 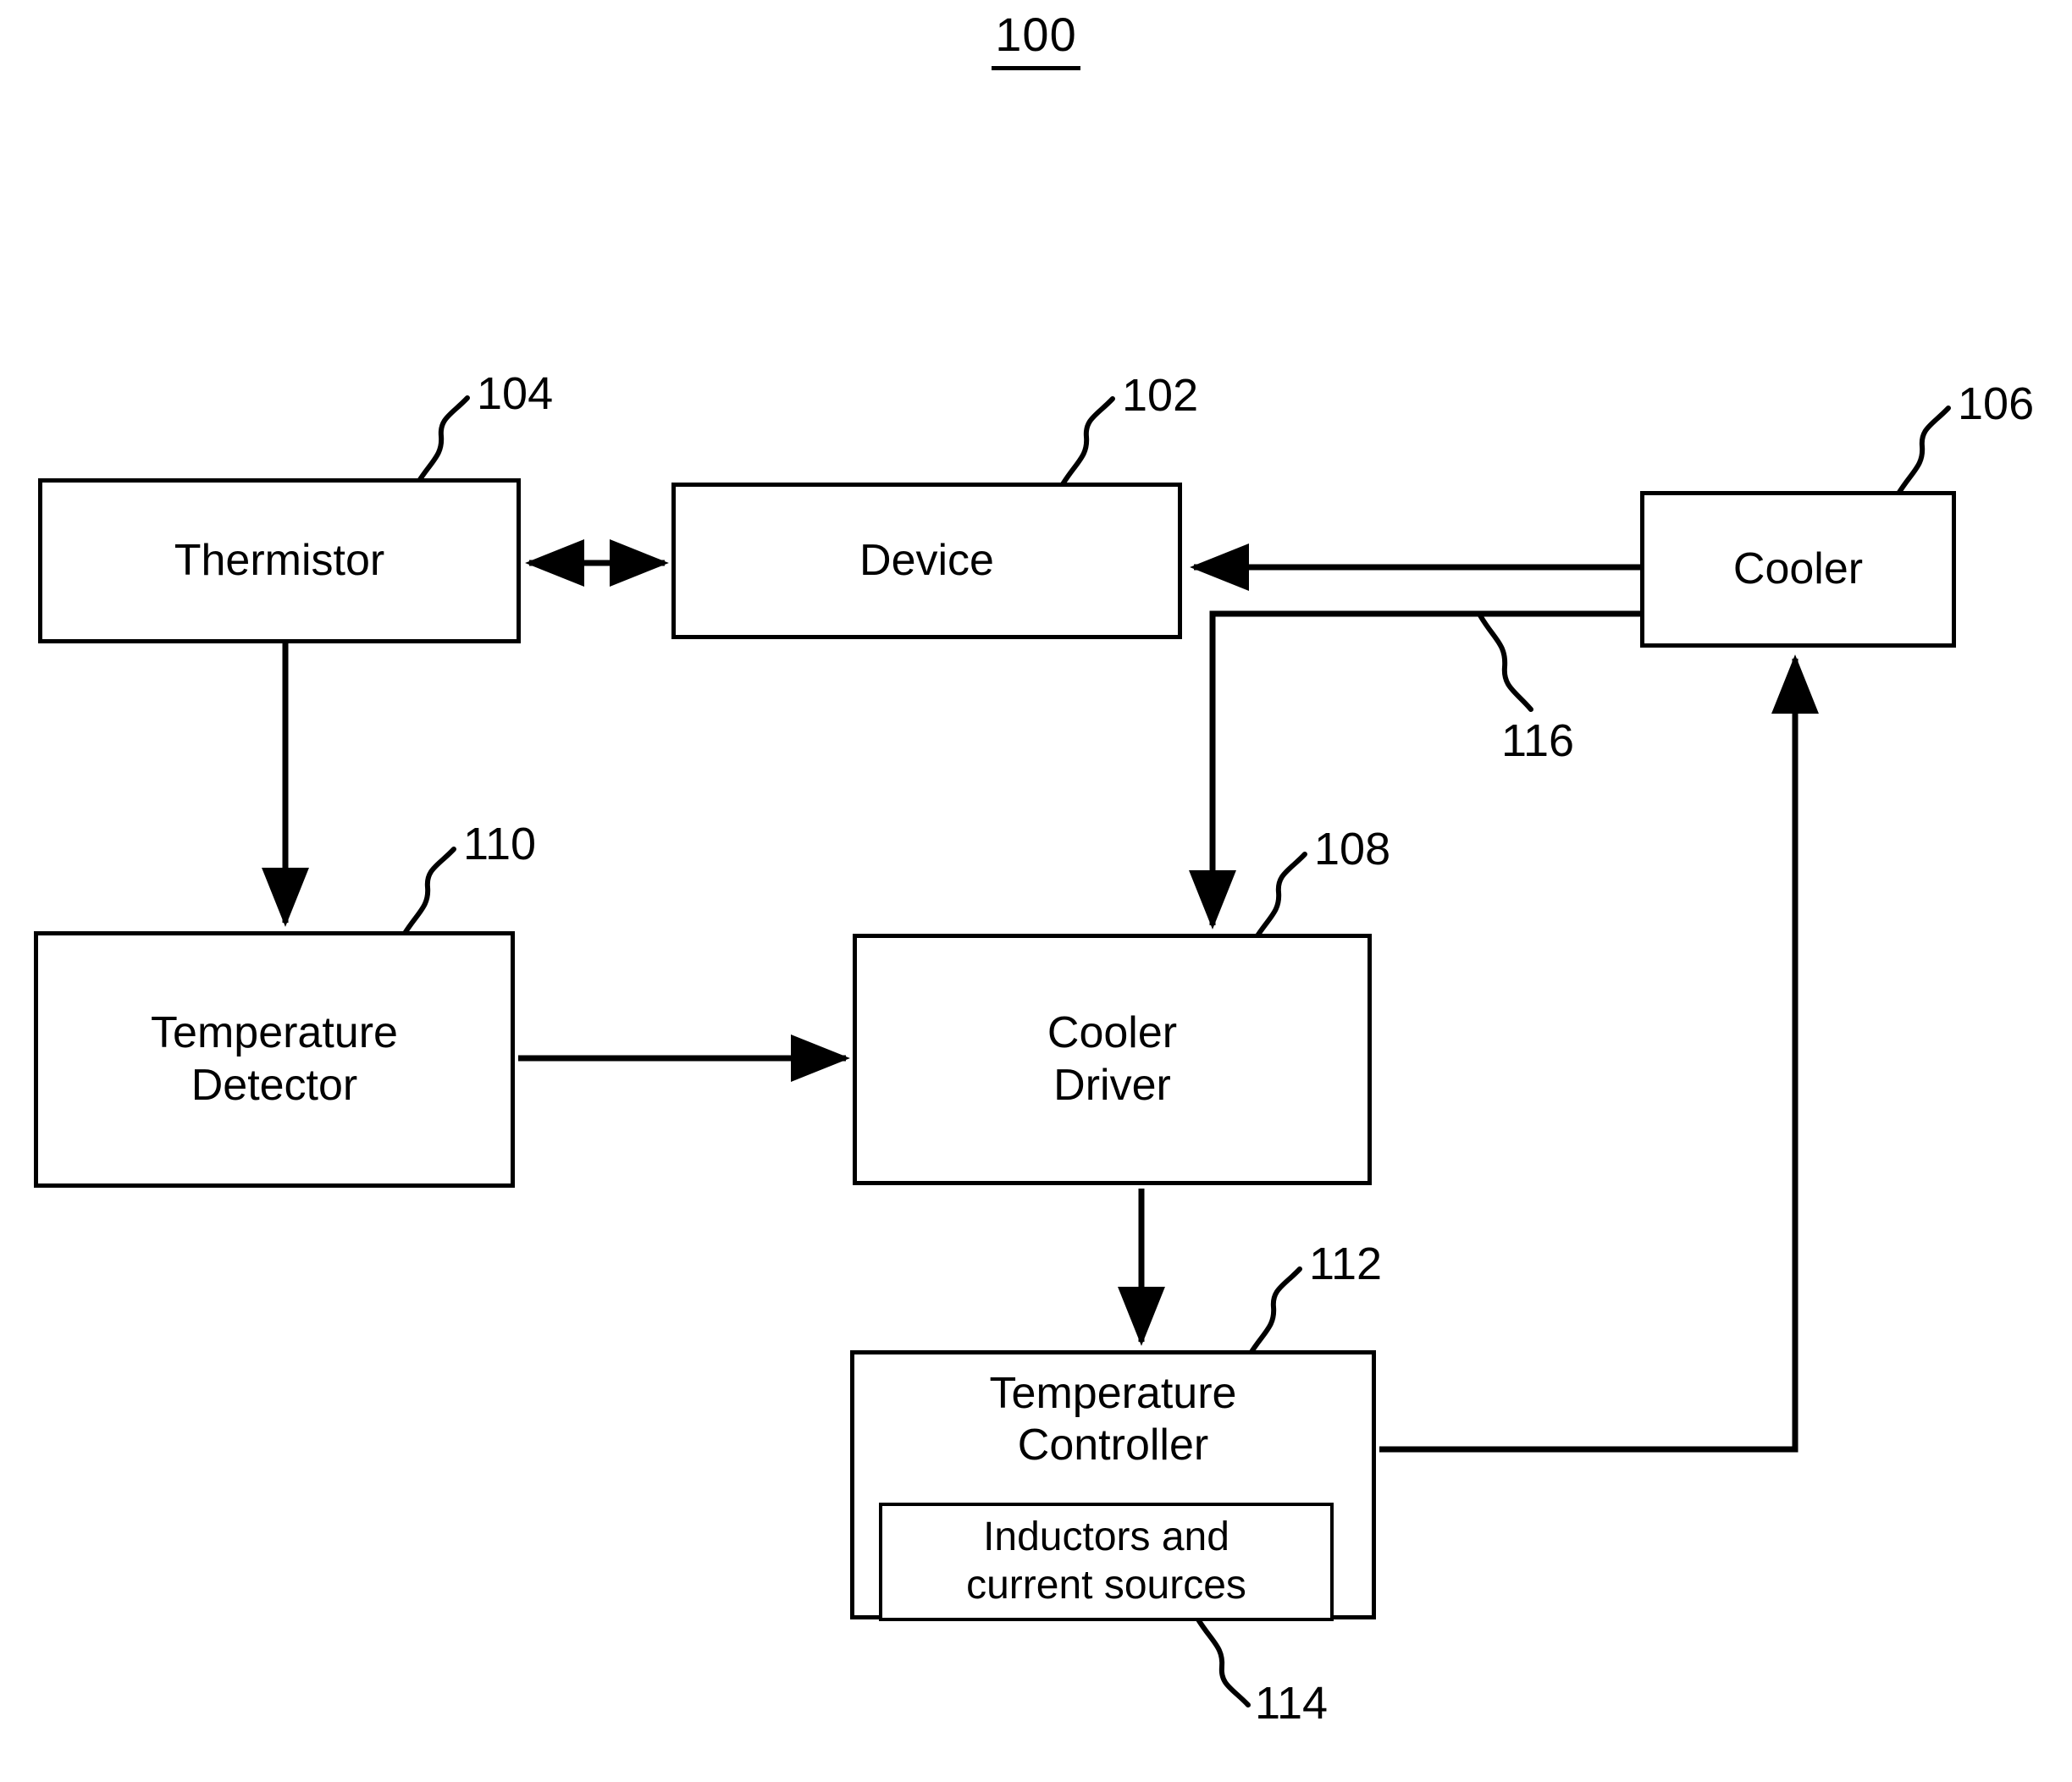 What do you see at coordinates (1599, 1053) in the screenshot?
I see `wire-controller-cooler` at bounding box center [1599, 1053].